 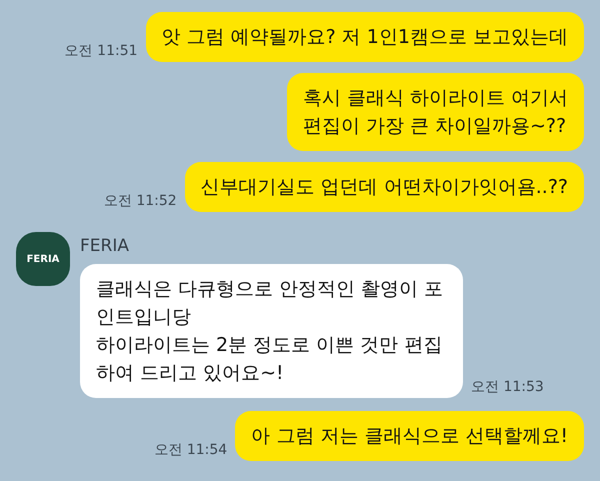 What do you see at coordinates (140, 201) in the screenshot?
I see `message-time: 오전 11:52` at bounding box center [140, 201].